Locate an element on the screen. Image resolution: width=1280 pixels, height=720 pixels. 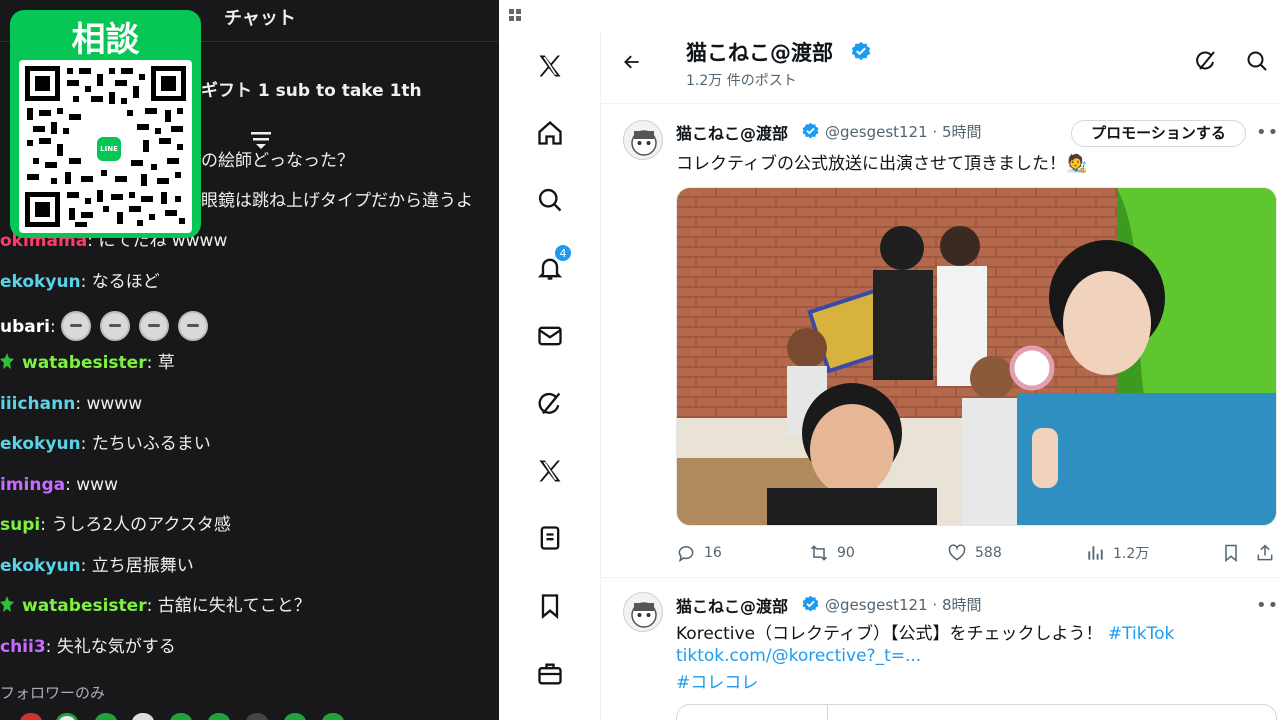
home-icon is located at coordinates (550, 133).